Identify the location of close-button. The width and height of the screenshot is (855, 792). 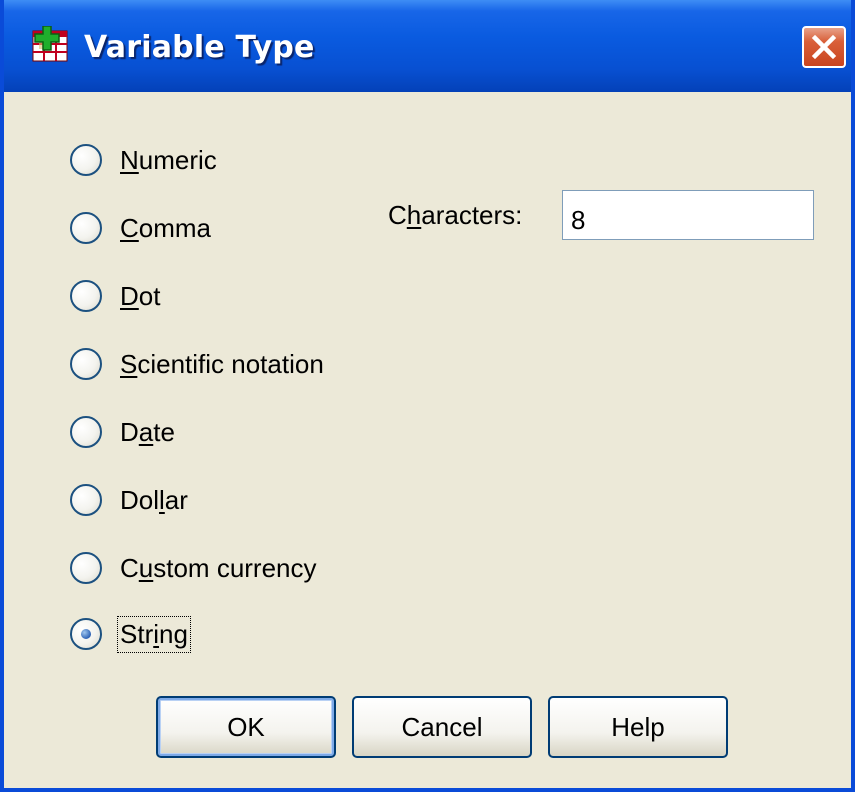
(824, 47).